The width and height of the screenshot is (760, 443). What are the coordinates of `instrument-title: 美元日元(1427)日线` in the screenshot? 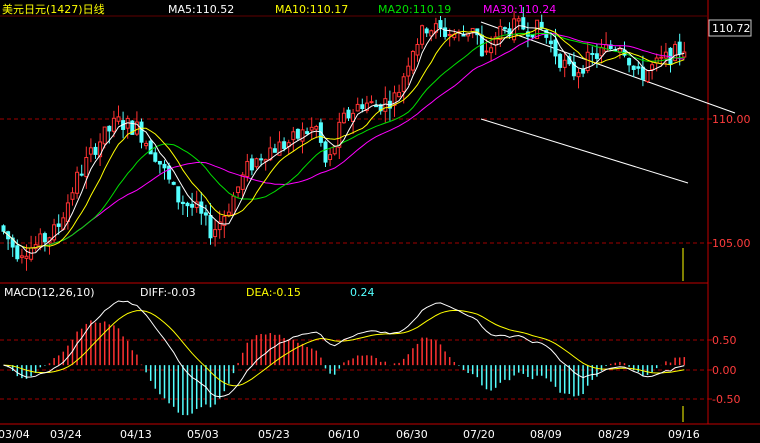 It's located at (53, 9).